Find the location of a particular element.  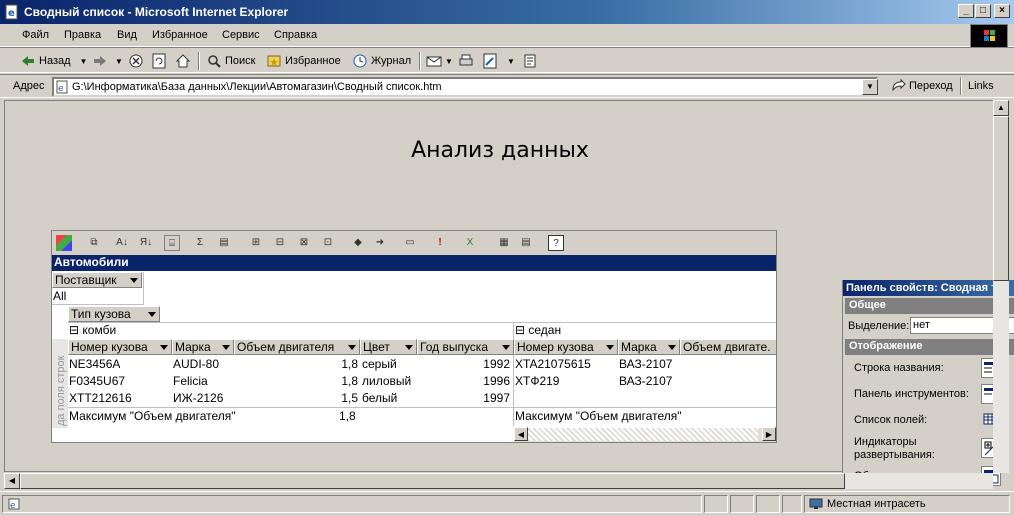

mail-dropdown-icon: ▼ is located at coordinates (449, 61).